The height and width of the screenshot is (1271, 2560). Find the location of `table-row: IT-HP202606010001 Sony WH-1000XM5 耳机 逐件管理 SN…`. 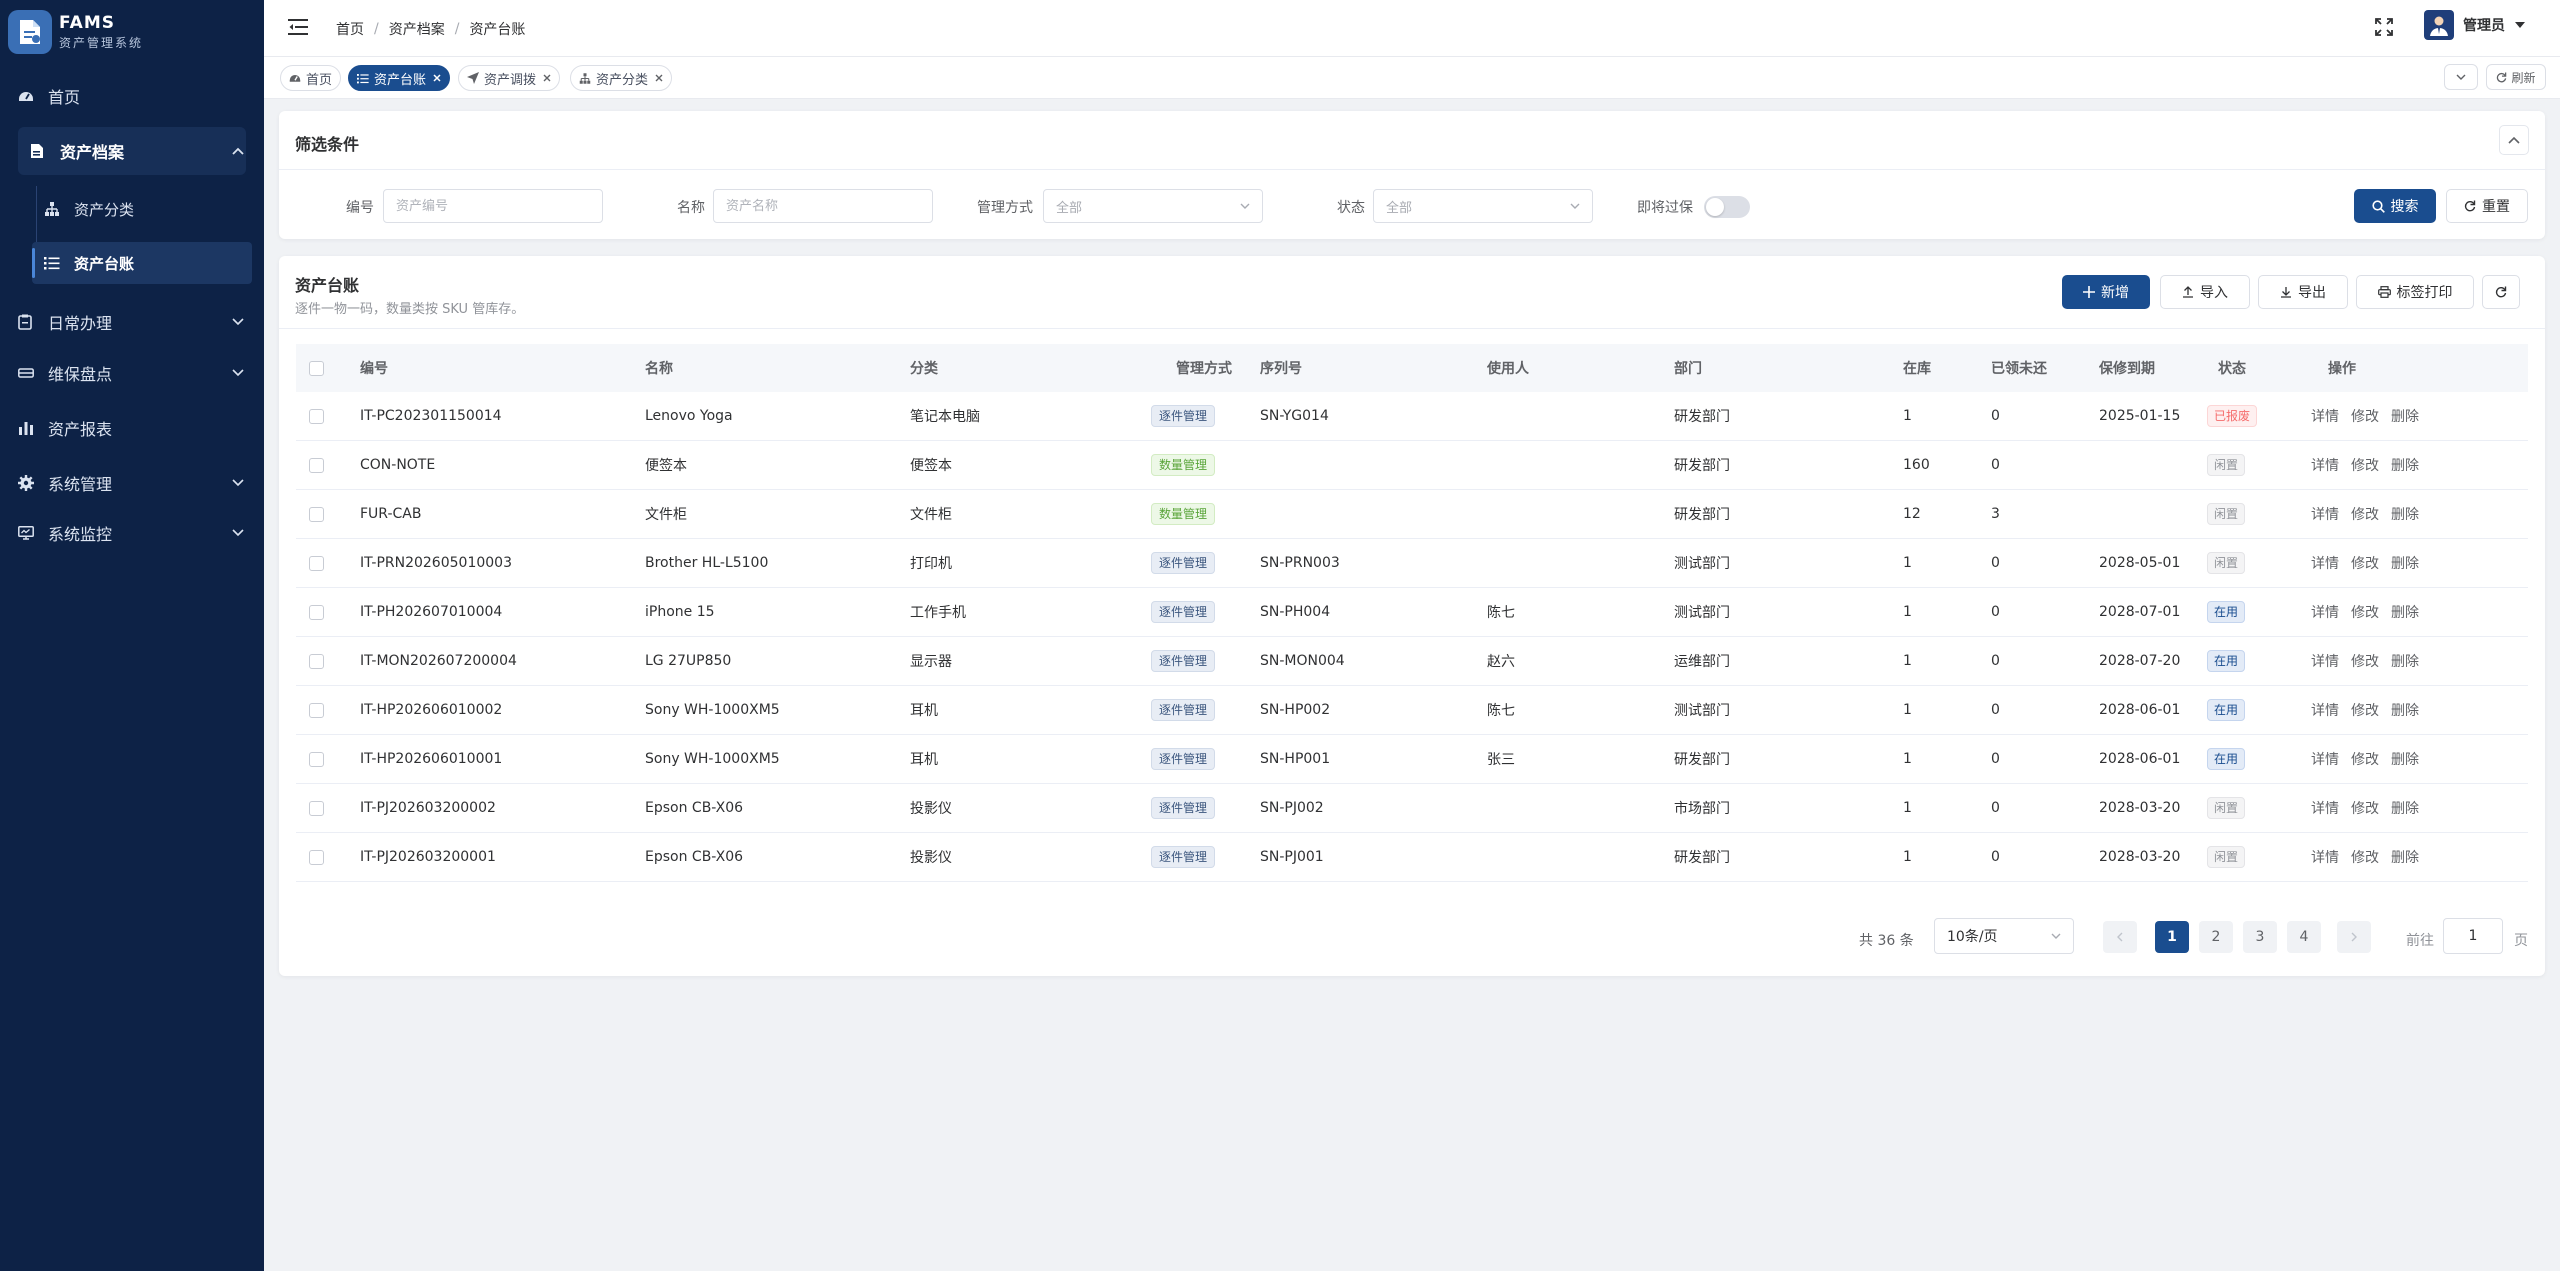

table-row: IT-HP202606010001 Sony WH-1000XM5 耳机 逐件管理 SN… is located at coordinates (1412, 759).